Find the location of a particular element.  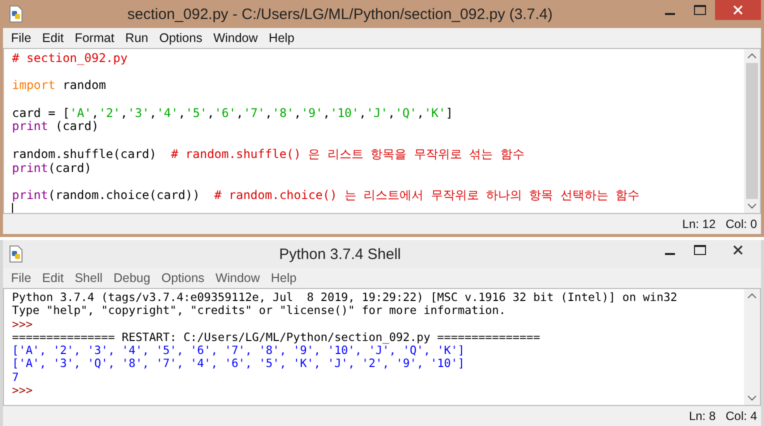

status-text: Ln: 8 is located at coordinates (702, 416).